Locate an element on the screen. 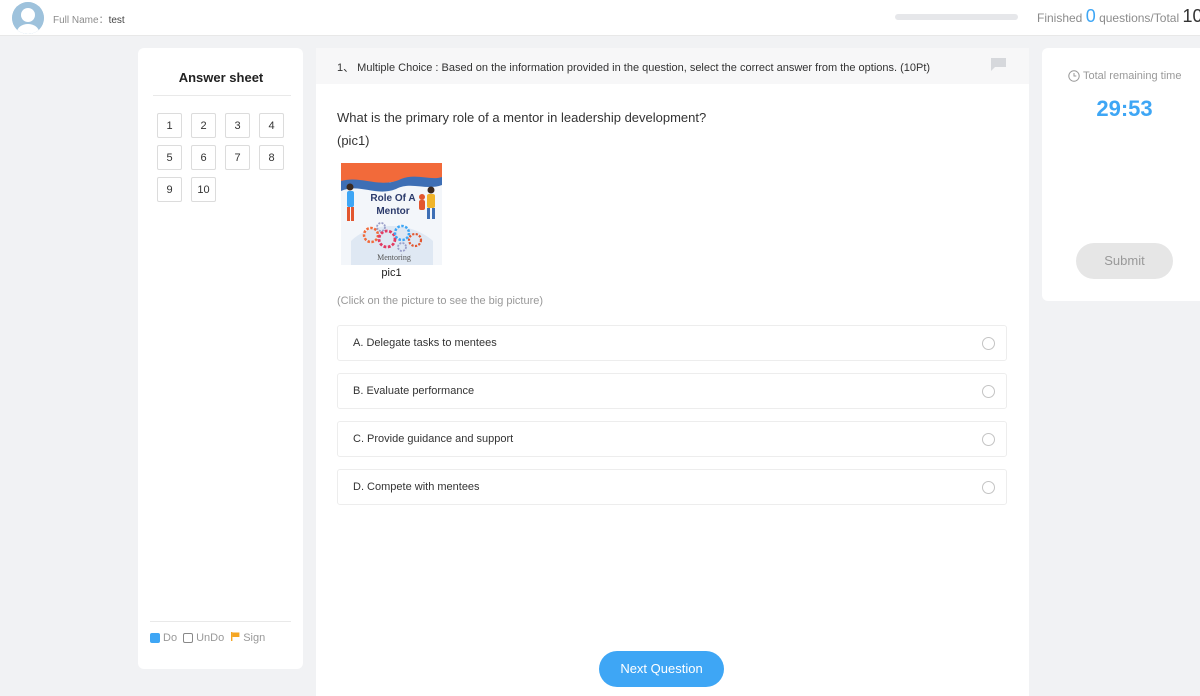  option-b: B. Evaluate performance is located at coordinates (672, 391).